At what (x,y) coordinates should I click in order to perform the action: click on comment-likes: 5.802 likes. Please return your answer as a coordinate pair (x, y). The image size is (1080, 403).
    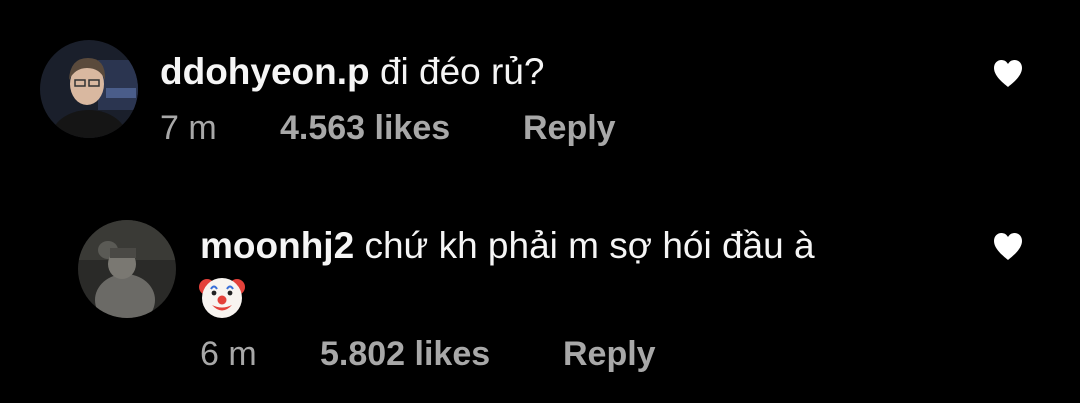
    Looking at the image, I should click on (405, 354).